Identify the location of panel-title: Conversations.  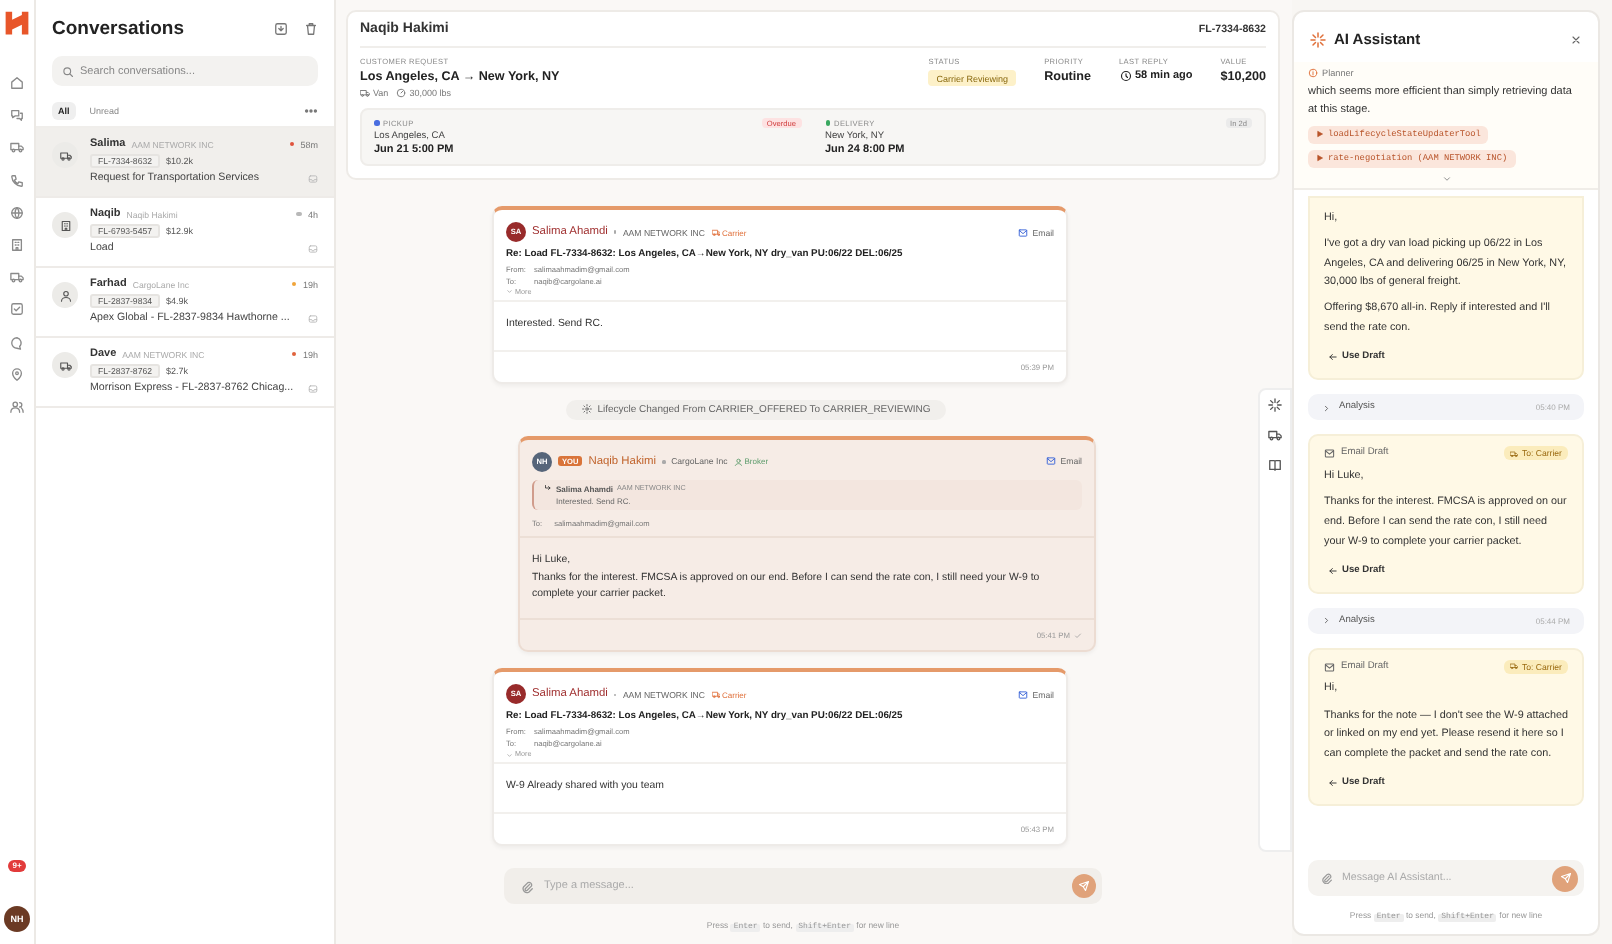
(119, 29).